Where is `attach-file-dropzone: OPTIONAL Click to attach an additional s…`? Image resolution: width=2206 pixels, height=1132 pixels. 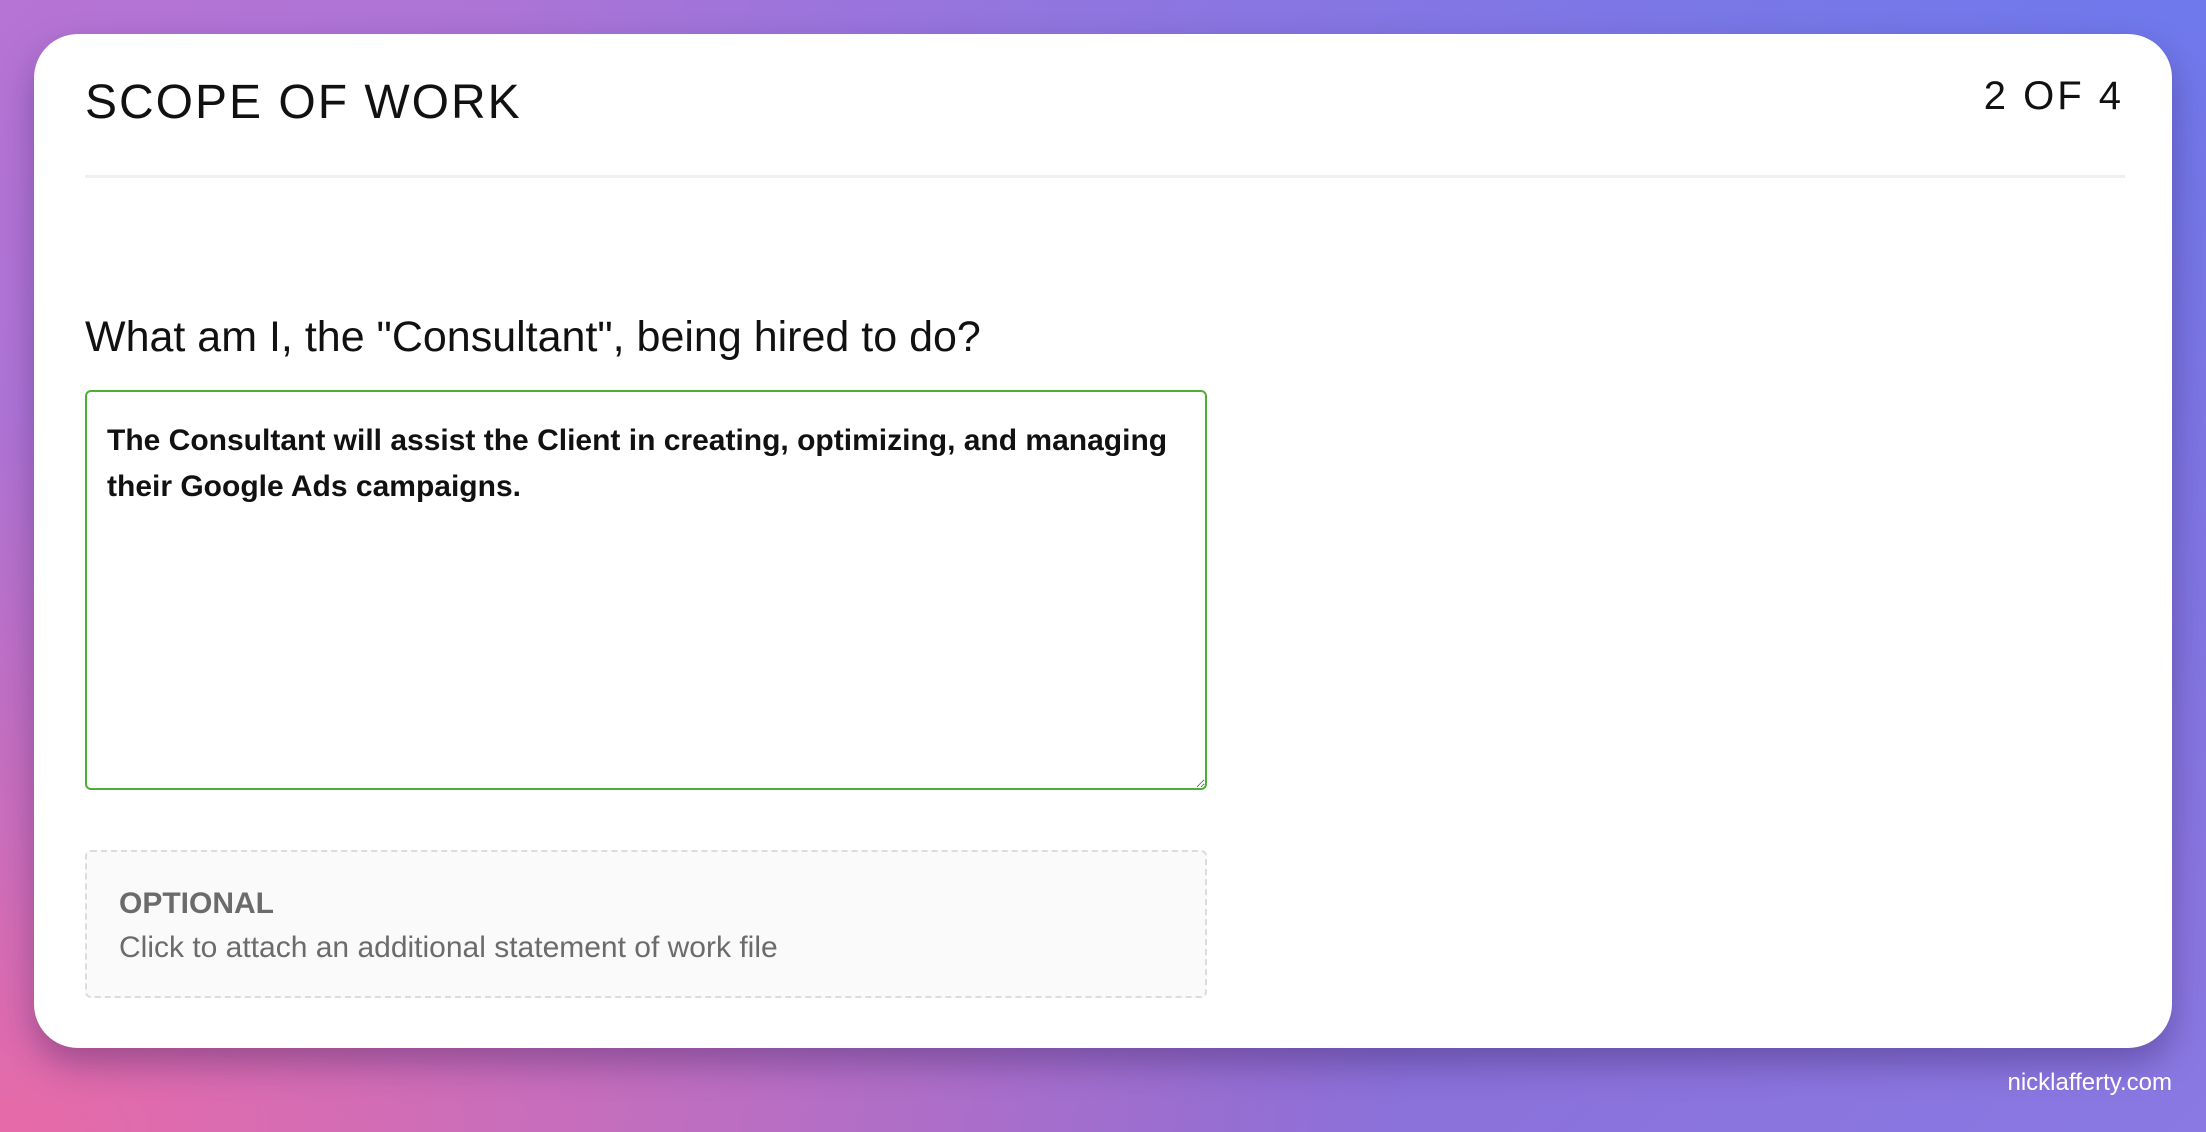
attach-file-dropzone: OPTIONAL Click to attach an additional s… is located at coordinates (646, 924).